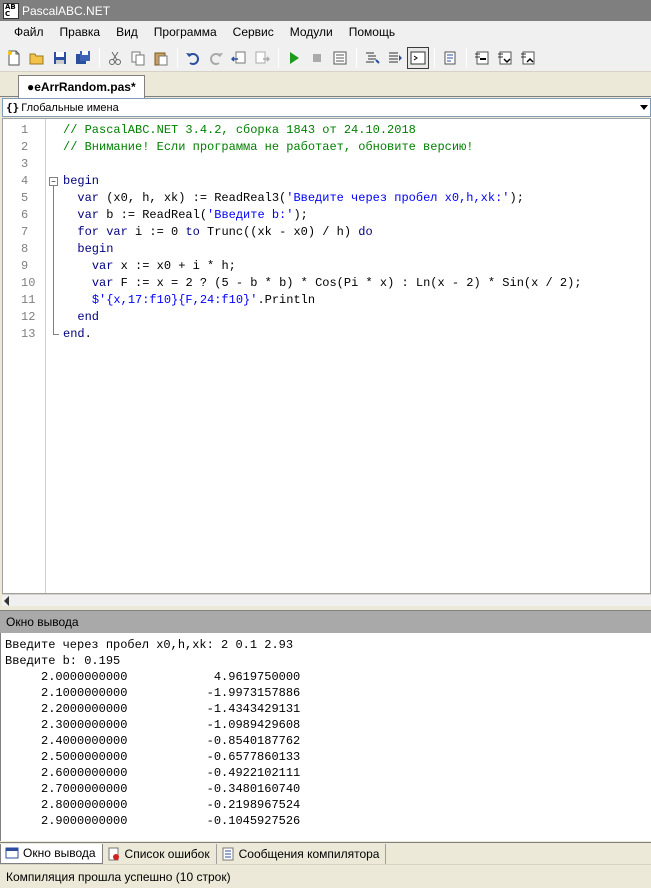  Describe the element at coordinates (28, 334) in the screenshot. I see `line-number: 13` at that location.